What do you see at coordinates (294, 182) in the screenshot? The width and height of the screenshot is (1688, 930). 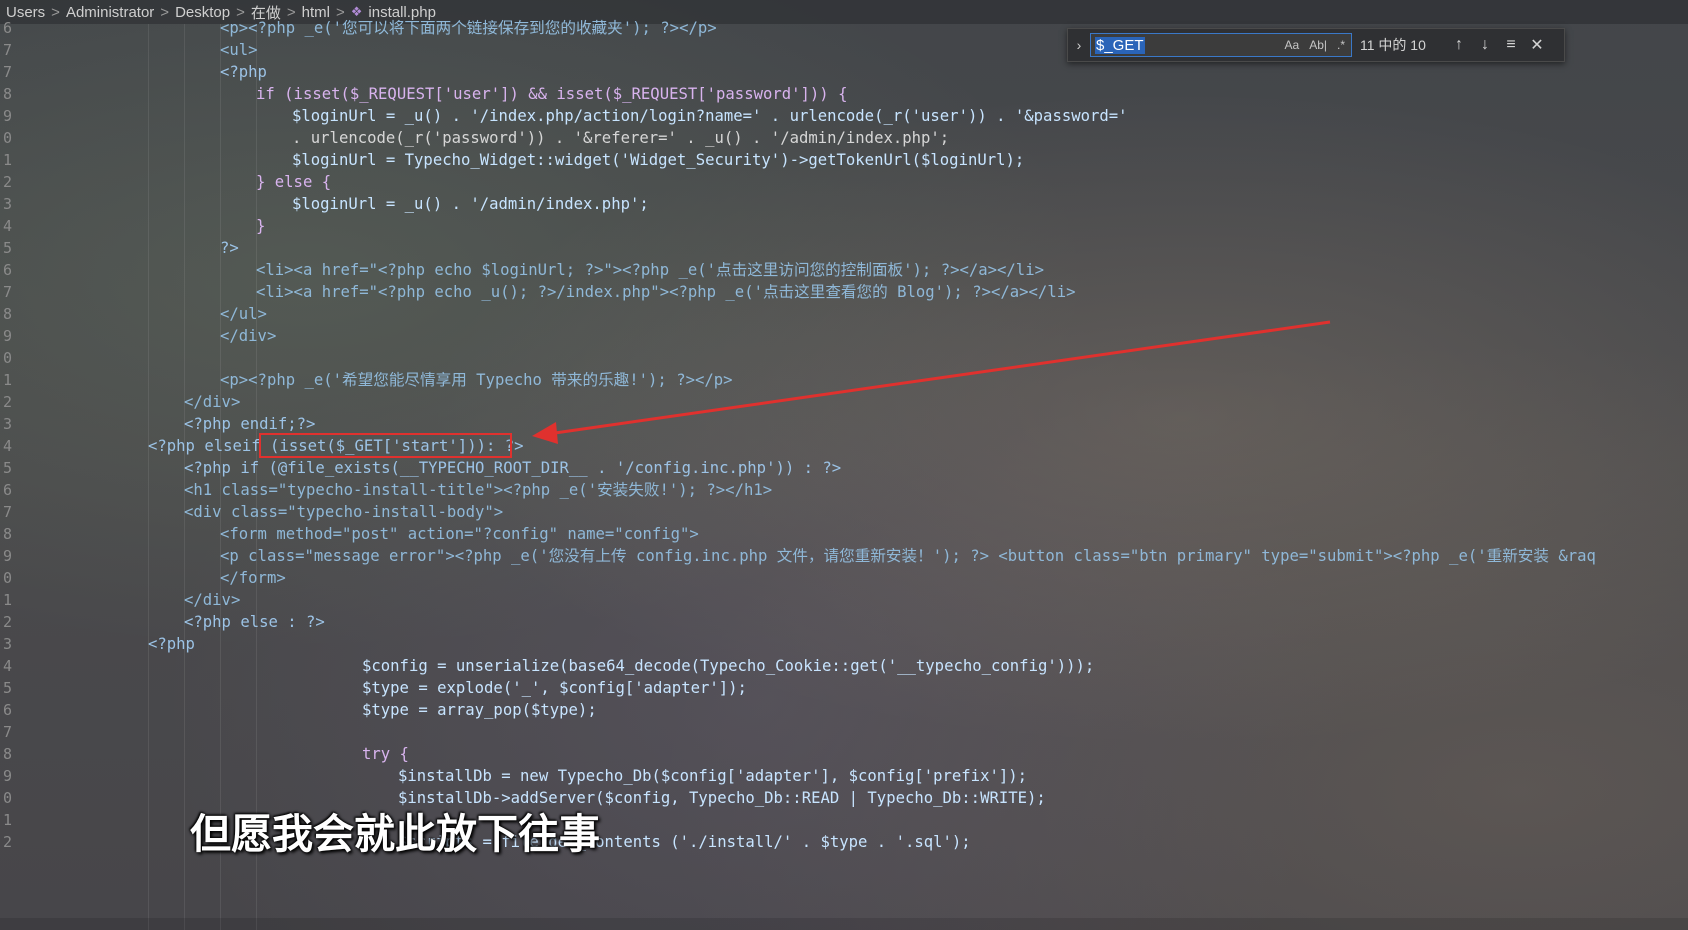 I see `code-line: } else {` at bounding box center [294, 182].